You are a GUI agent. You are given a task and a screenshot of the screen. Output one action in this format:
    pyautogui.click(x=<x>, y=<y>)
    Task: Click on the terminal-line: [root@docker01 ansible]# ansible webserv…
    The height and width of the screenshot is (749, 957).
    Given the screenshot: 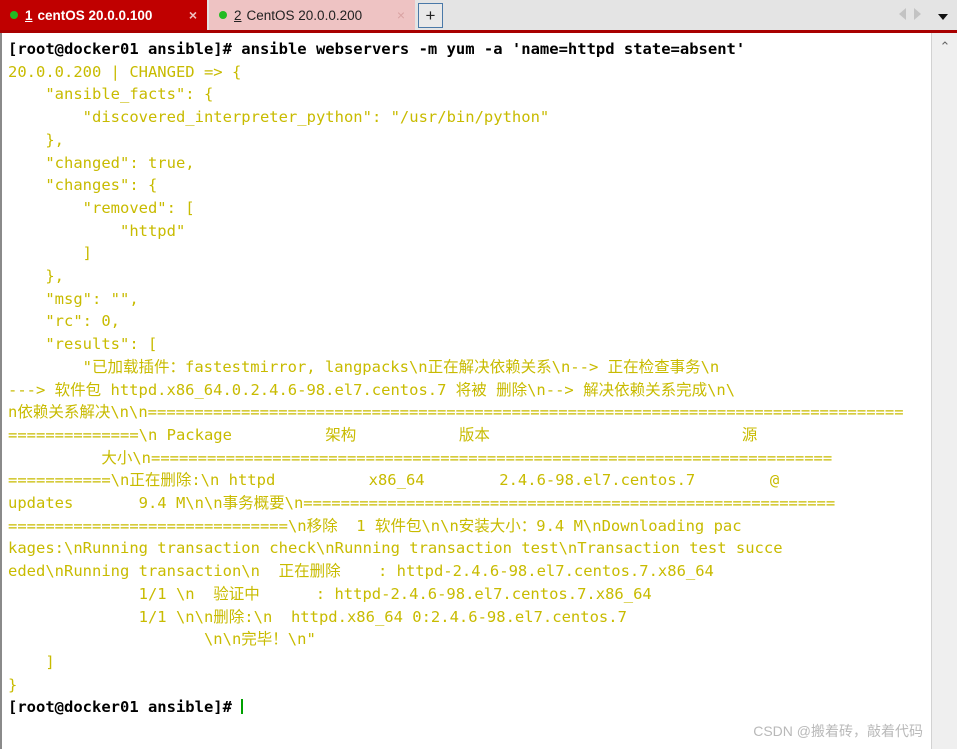 What is the action you would take?
    pyautogui.click(x=377, y=49)
    